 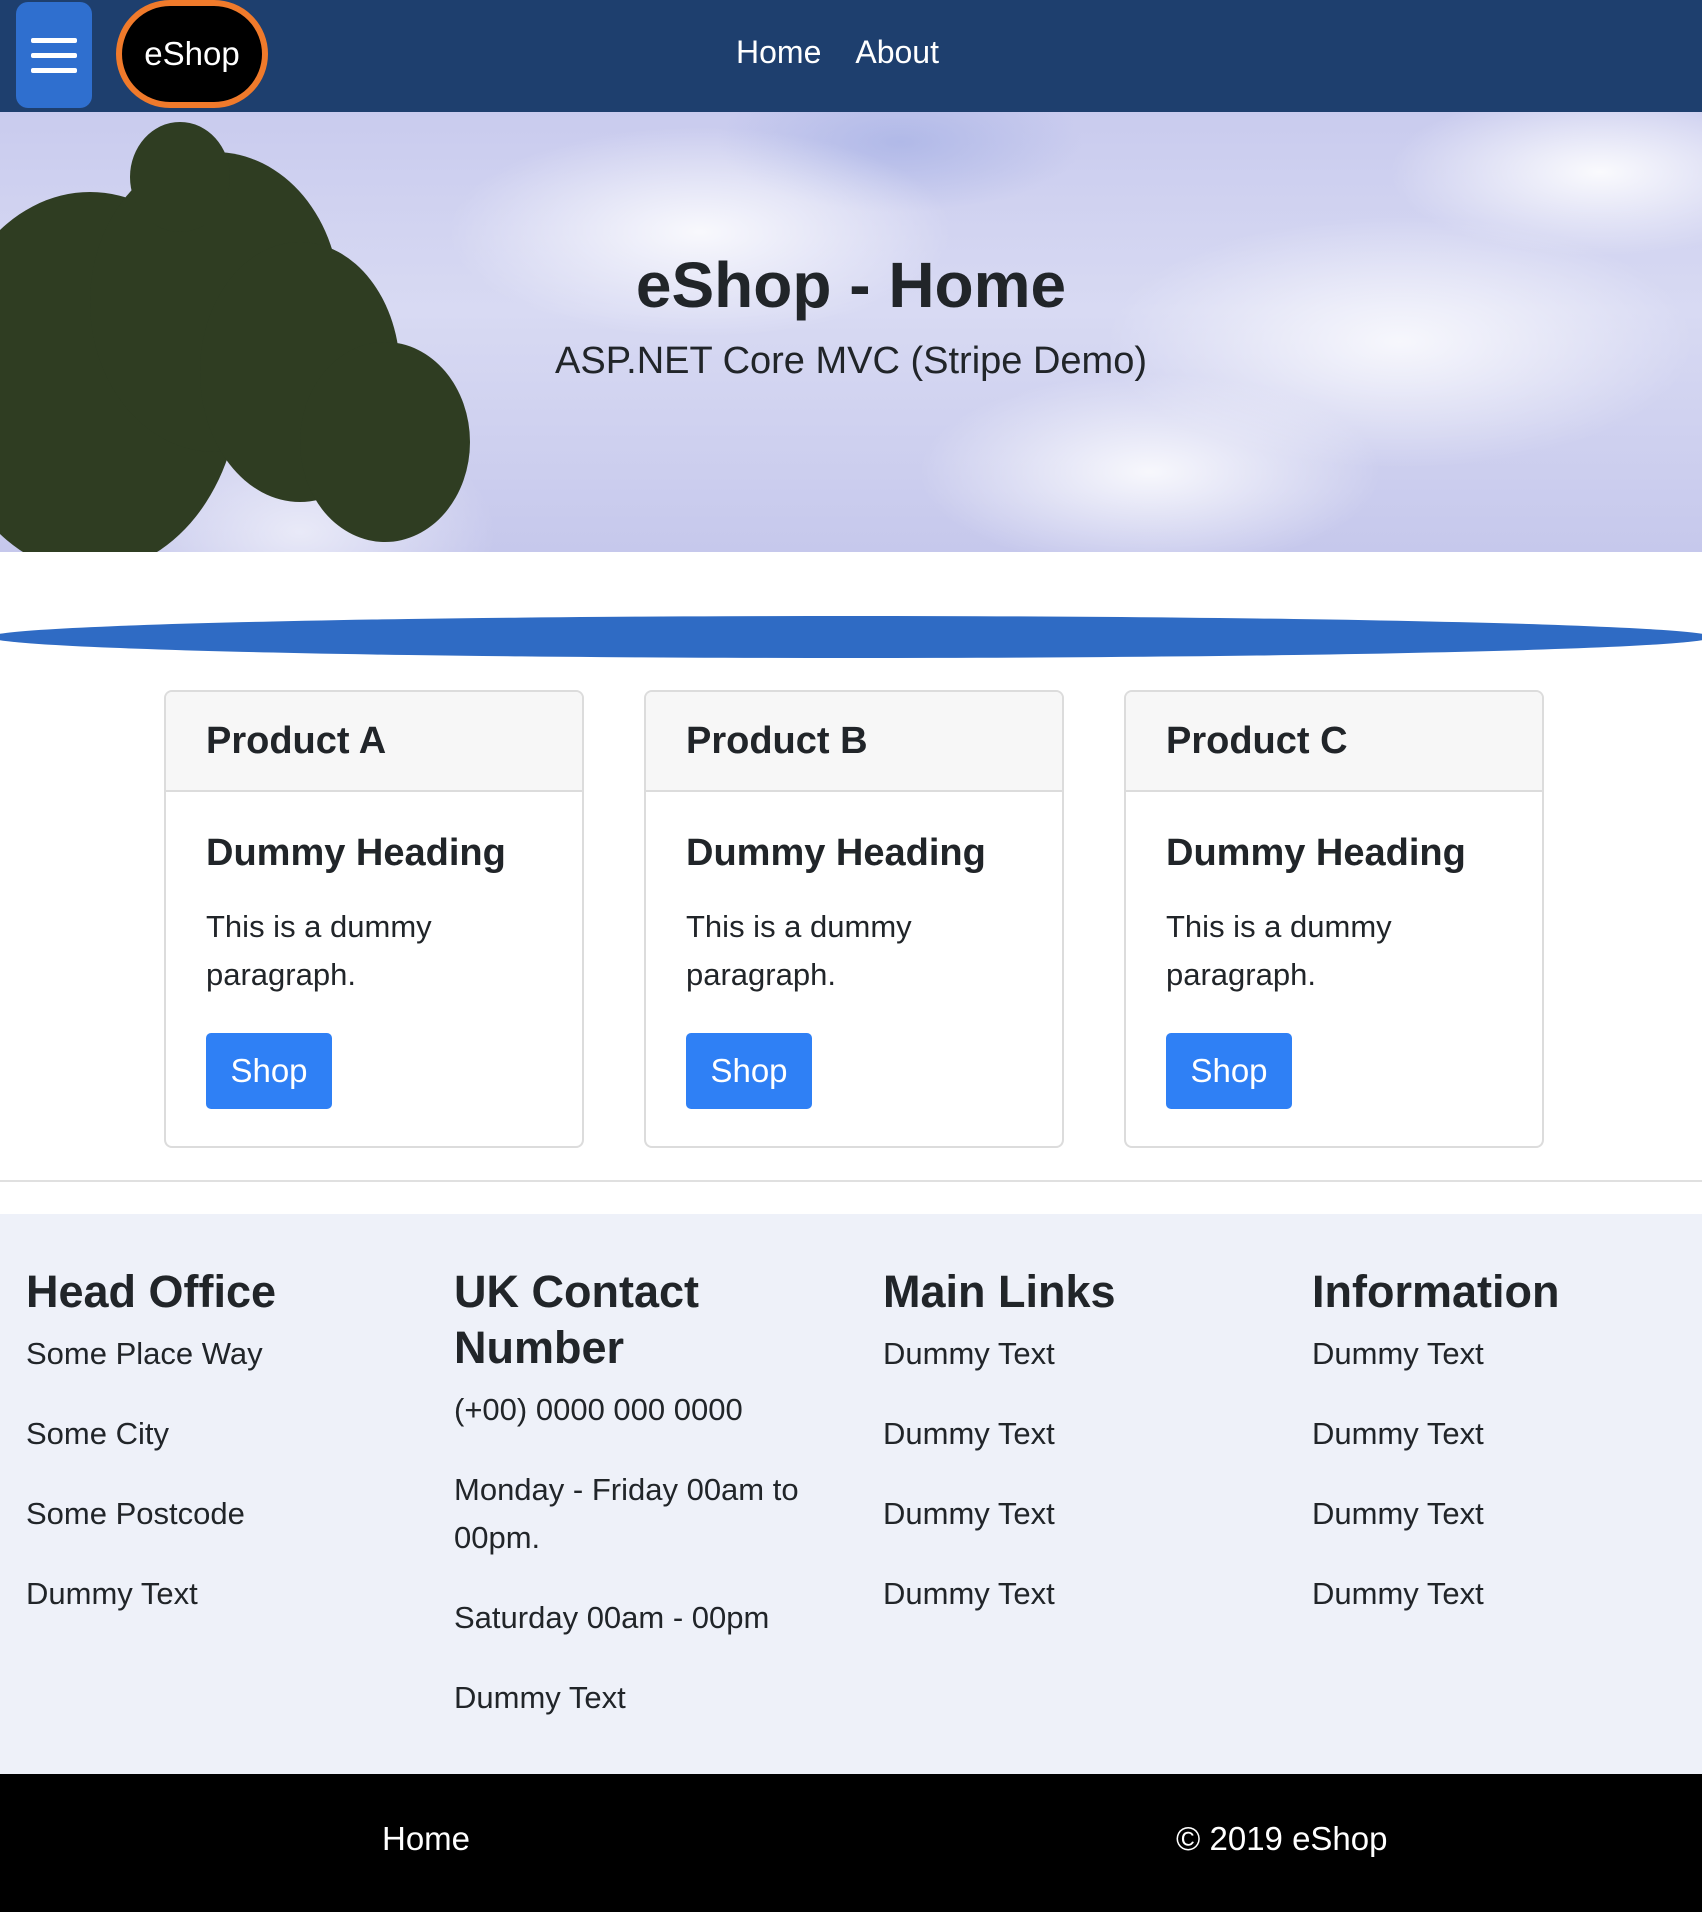 What do you see at coordinates (851, 1843) in the screenshot?
I see `bottom-bar: Home © 2019 eShop` at bounding box center [851, 1843].